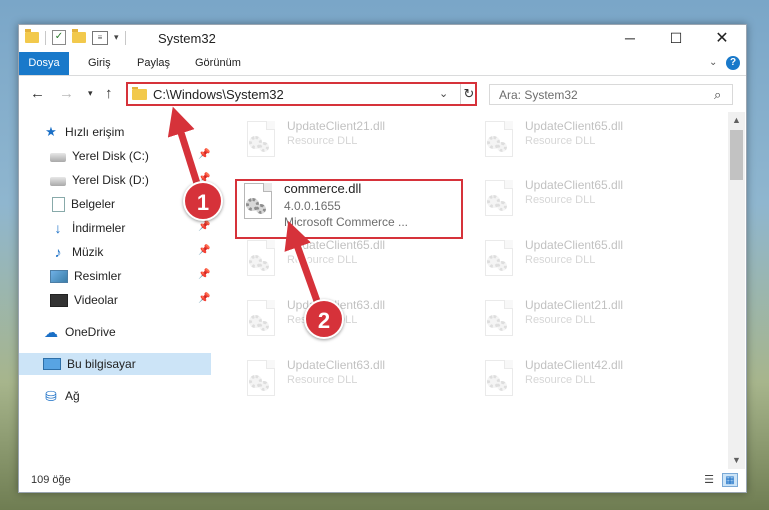  Describe the element at coordinates (115, 252) in the screenshot. I see `sidebar-item-music: ♪ Müzik 📌` at that location.